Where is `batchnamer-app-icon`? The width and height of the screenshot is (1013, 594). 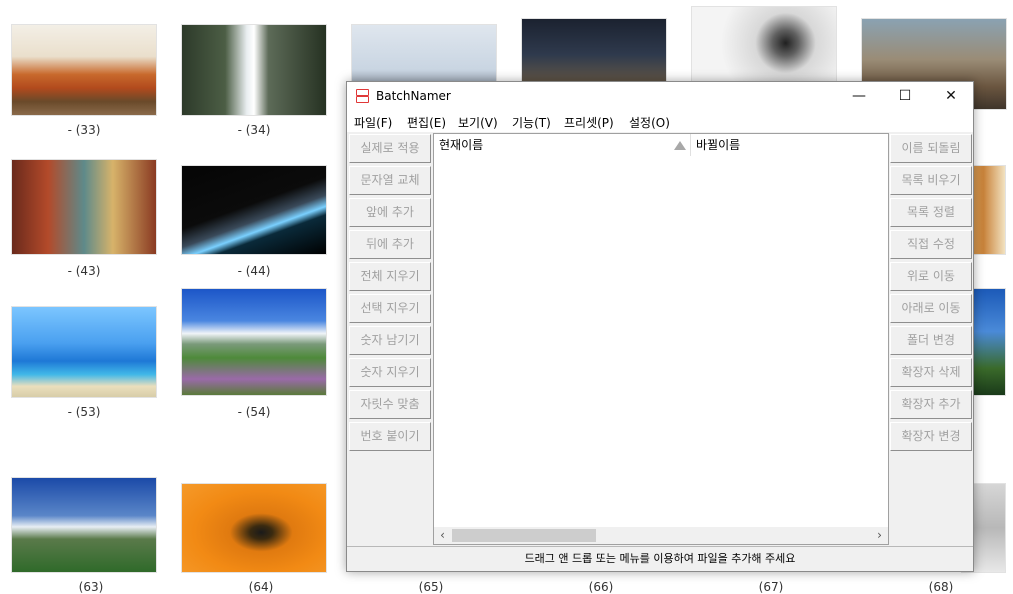
batchnamer-app-icon is located at coordinates (362, 96).